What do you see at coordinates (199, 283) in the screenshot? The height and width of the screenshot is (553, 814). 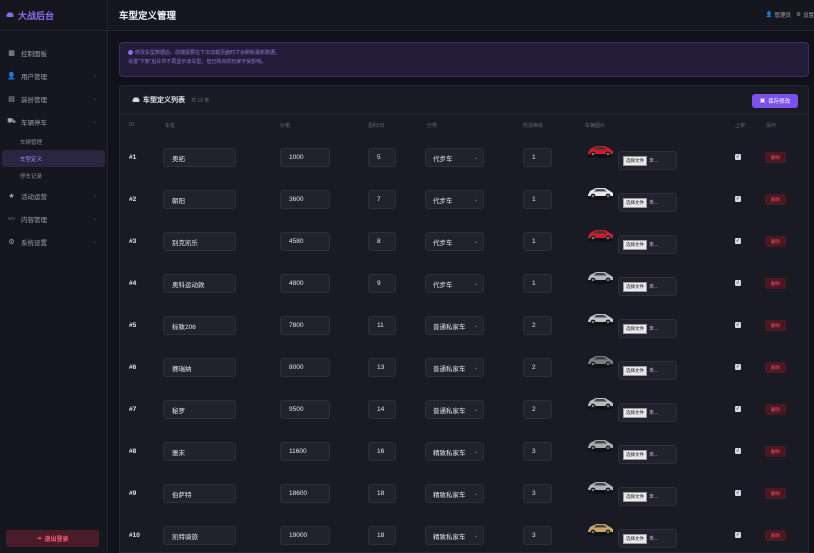 I see `car-name-input: 奥科运动款` at bounding box center [199, 283].